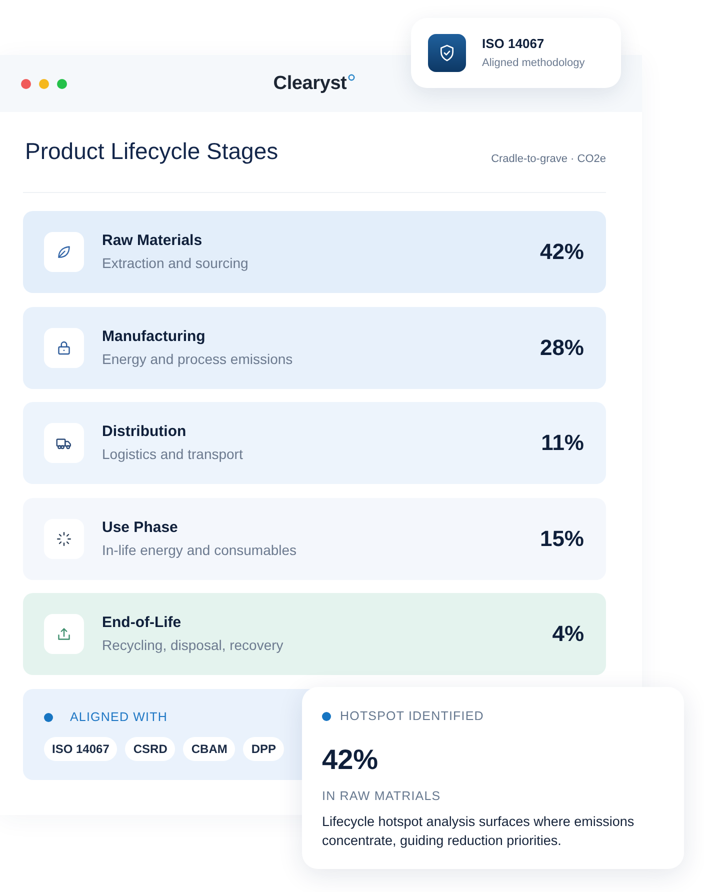  Describe the element at coordinates (64, 252) in the screenshot. I see `leaf-icon` at that location.